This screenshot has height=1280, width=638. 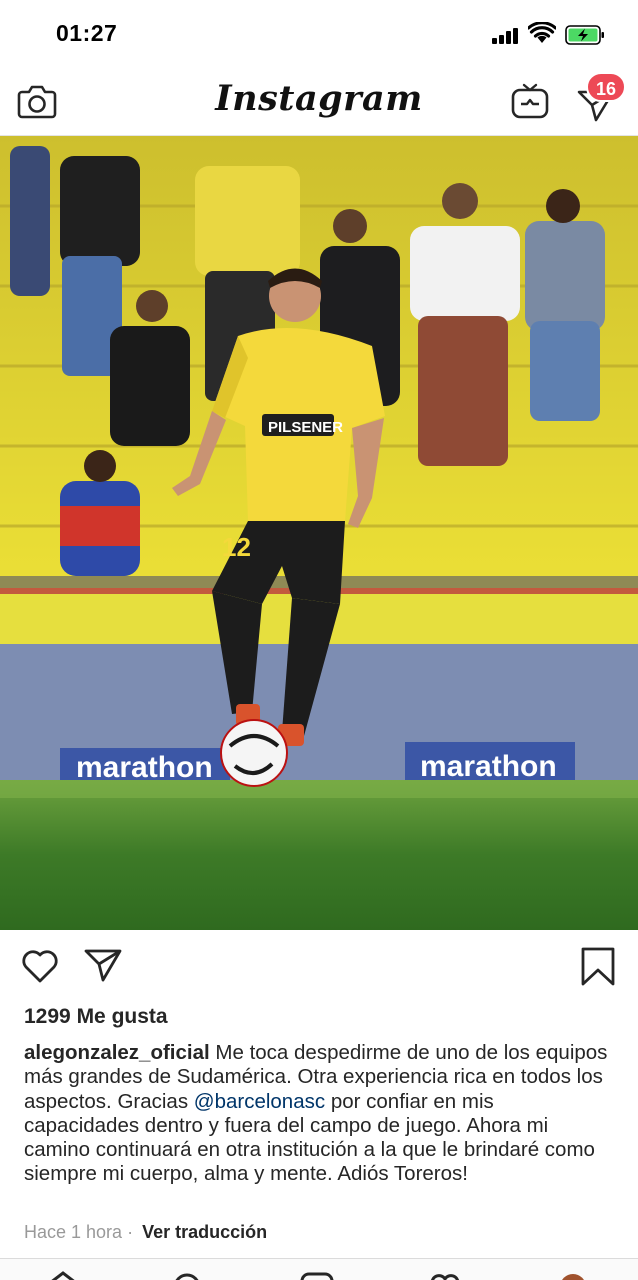 I want to click on caption-username: alegonzalez_oficial, so click(x=117, y=1052).